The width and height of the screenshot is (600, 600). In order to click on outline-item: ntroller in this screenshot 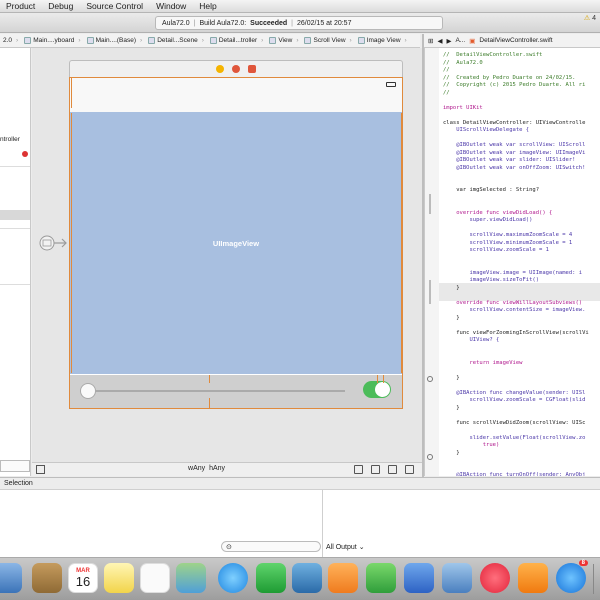, I will do `click(15, 141)`.